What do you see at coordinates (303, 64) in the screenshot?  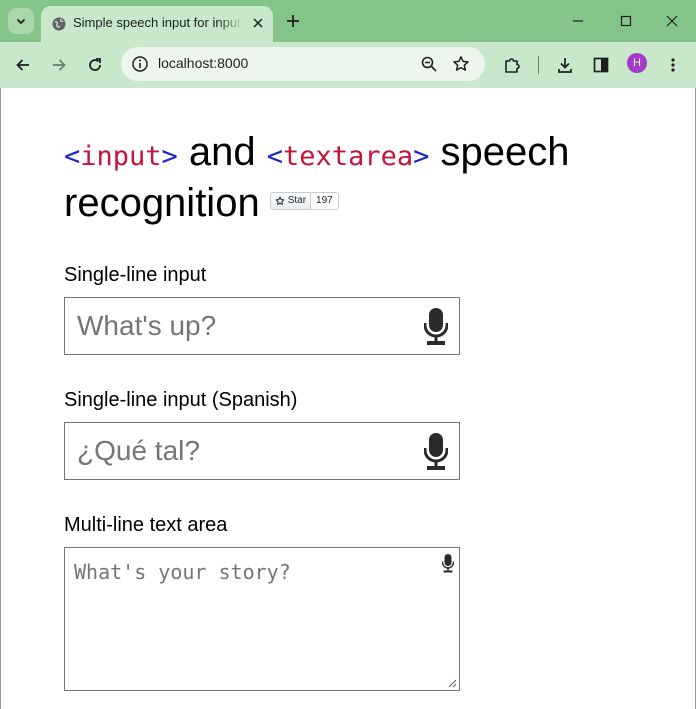 I see `address-bar: localhost:8000` at bounding box center [303, 64].